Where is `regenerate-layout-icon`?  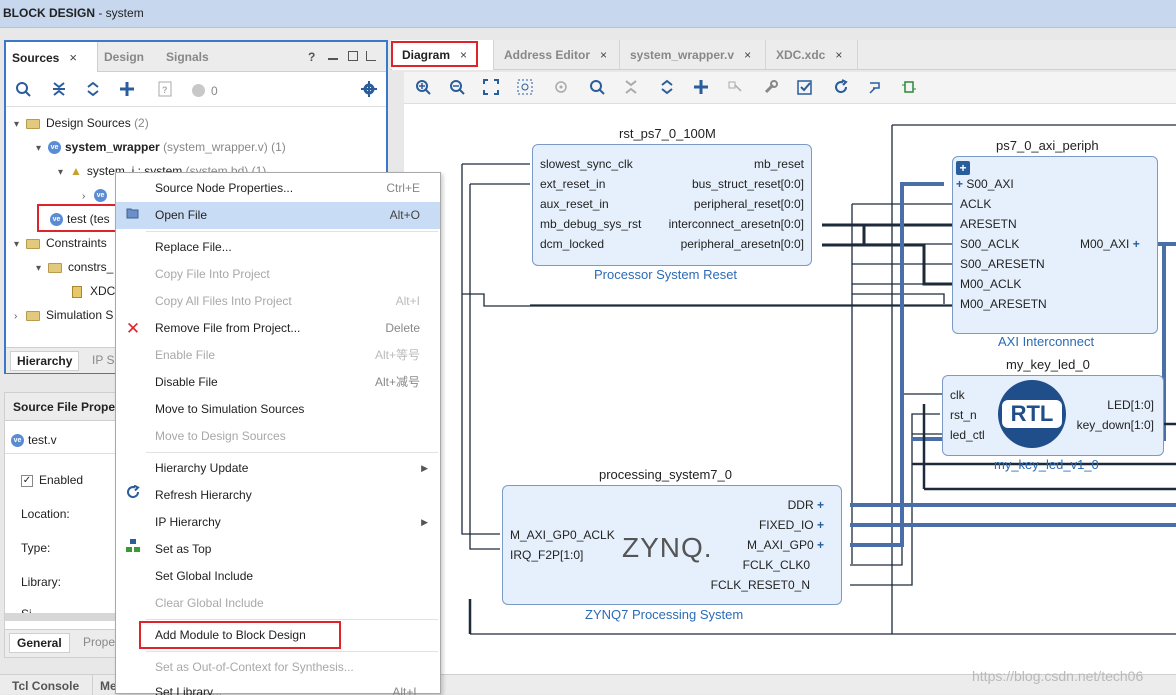 regenerate-layout-icon is located at coordinates (875, 88).